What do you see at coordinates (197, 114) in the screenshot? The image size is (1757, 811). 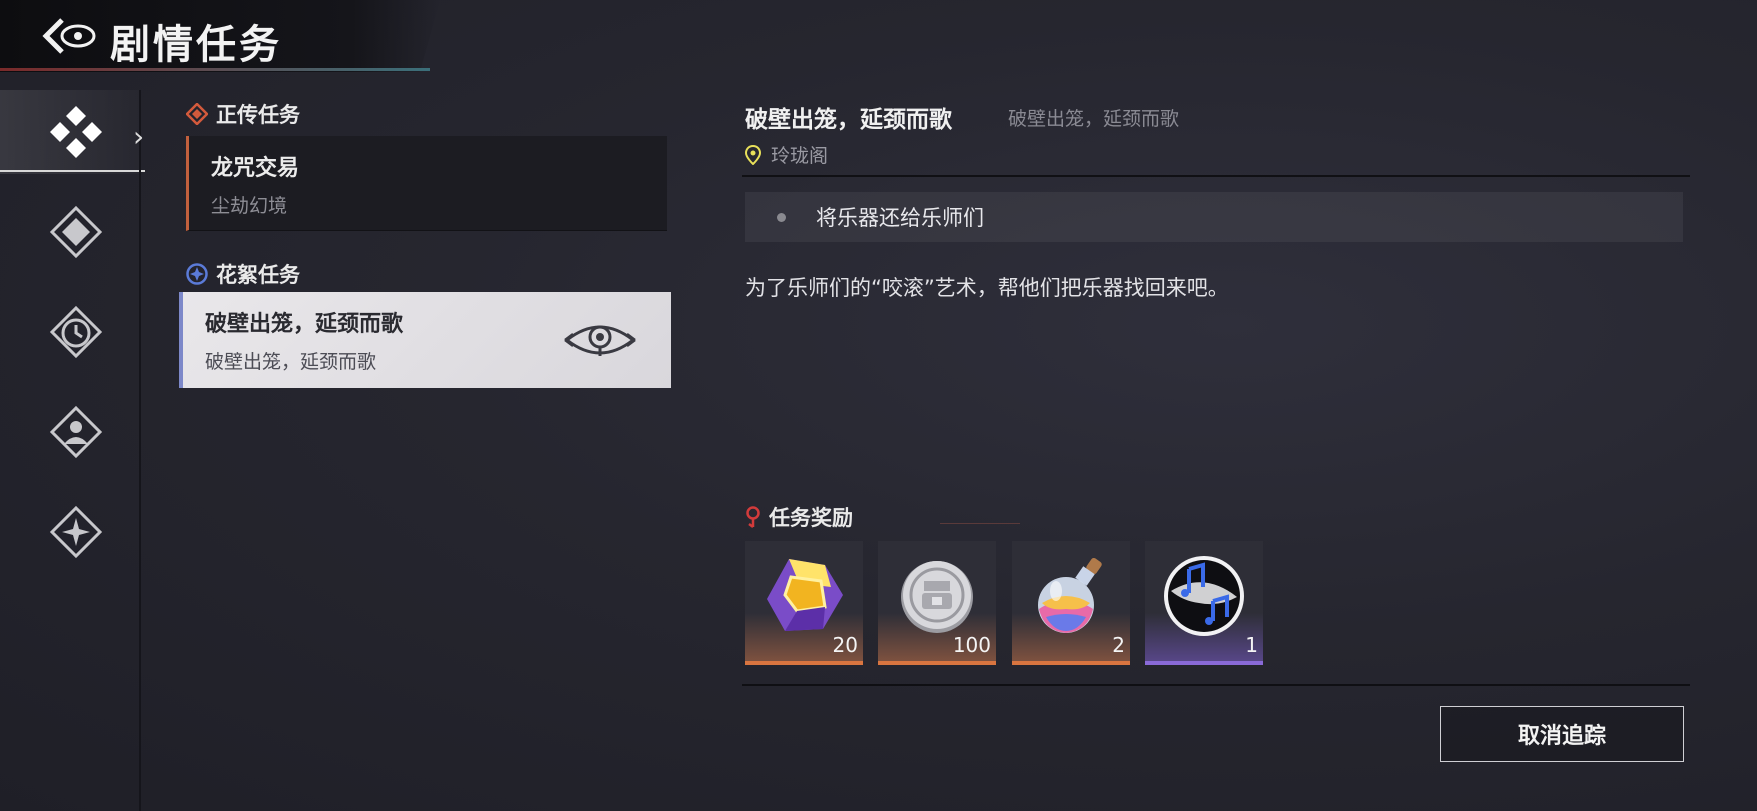 I see `main-quest-icon` at bounding box center [197, 114].